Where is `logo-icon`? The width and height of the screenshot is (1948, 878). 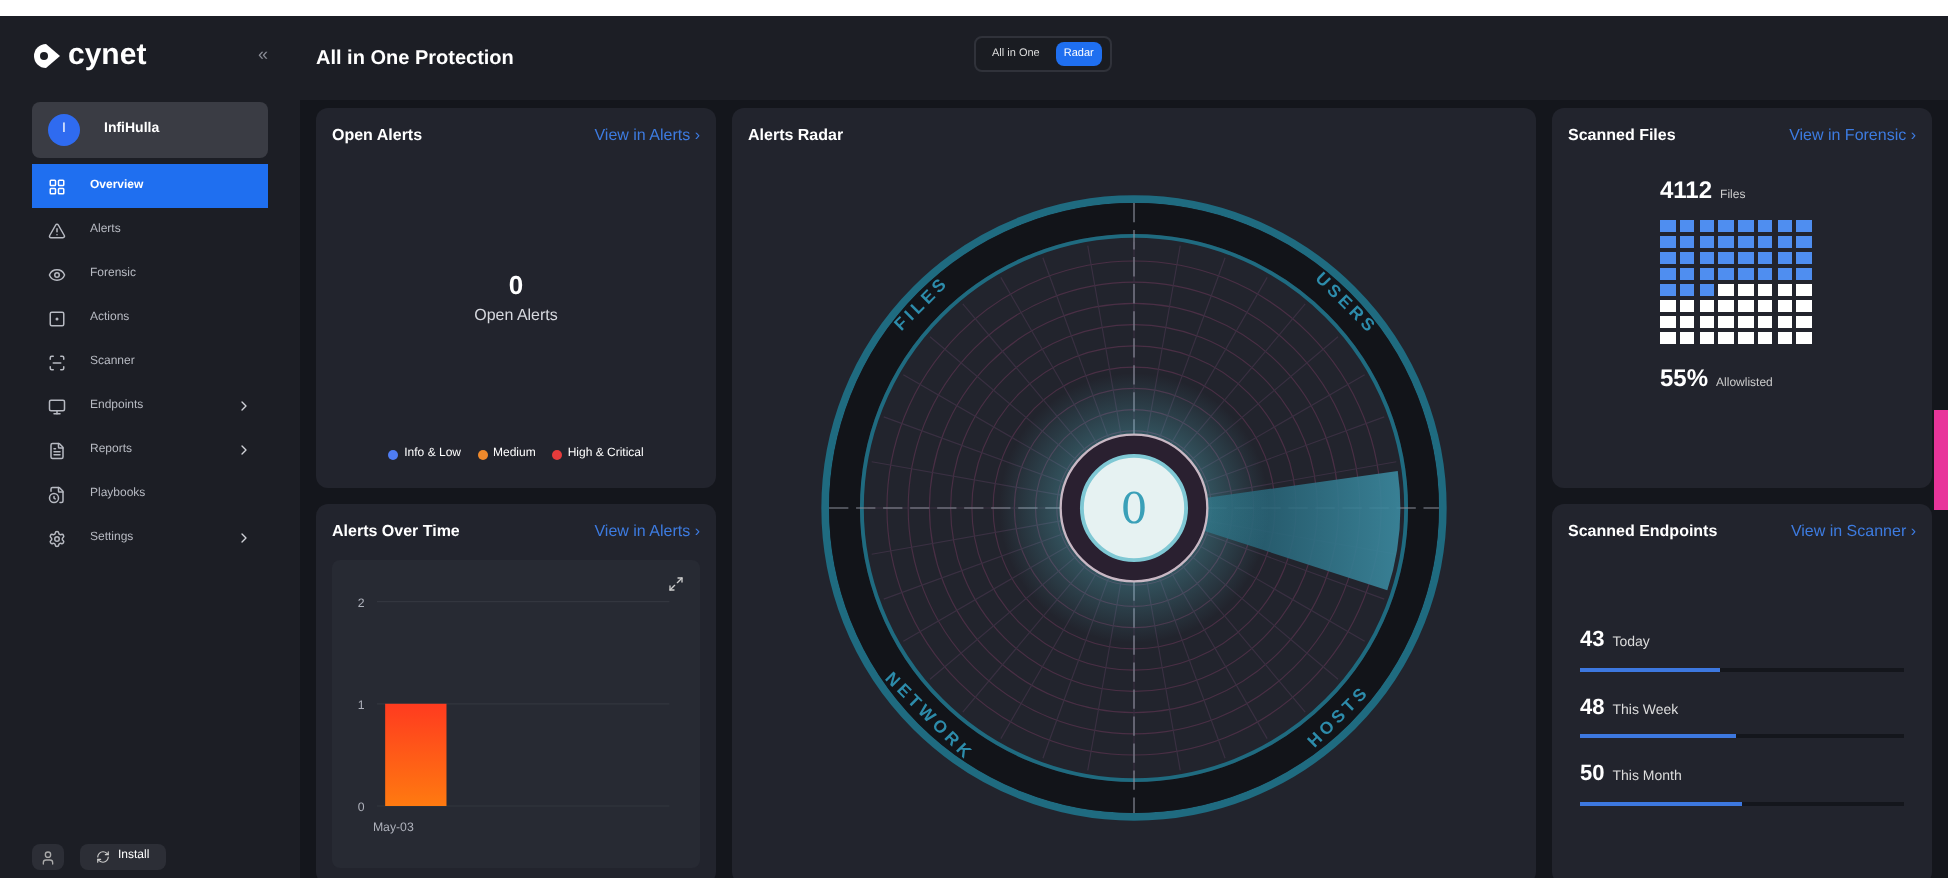
logo-icon is located at coordinates (46, 55).